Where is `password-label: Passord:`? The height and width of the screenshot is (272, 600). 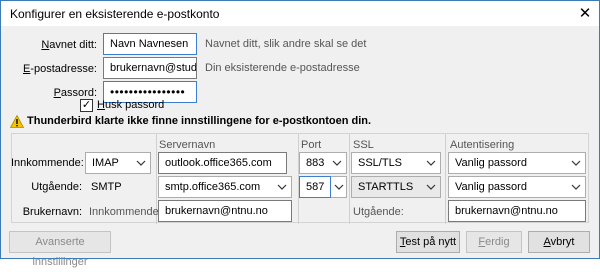
password-label: Passord: is located at coordinates (75, 93).